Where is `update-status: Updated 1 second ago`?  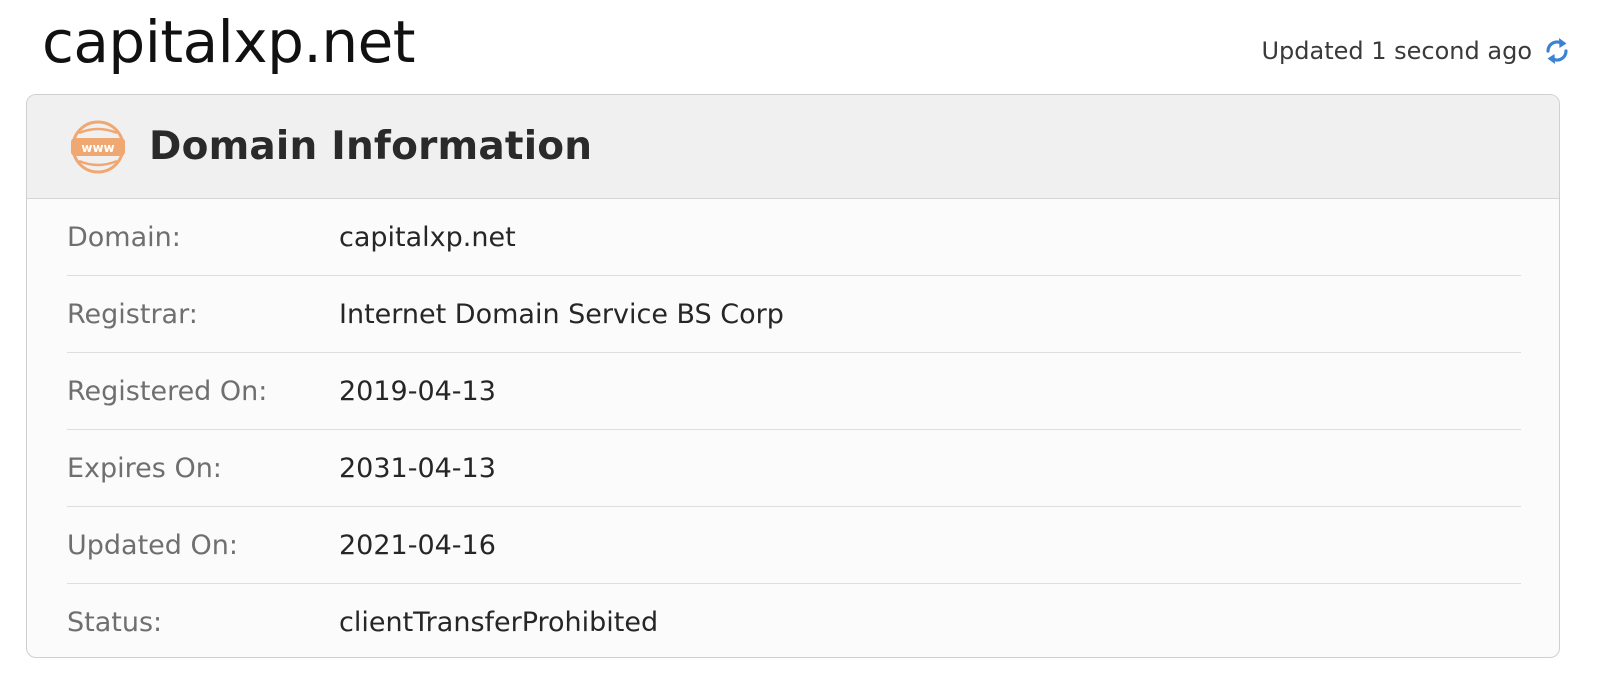 update-status: Updated 1 second ago is located at coordinates (1416, 51).